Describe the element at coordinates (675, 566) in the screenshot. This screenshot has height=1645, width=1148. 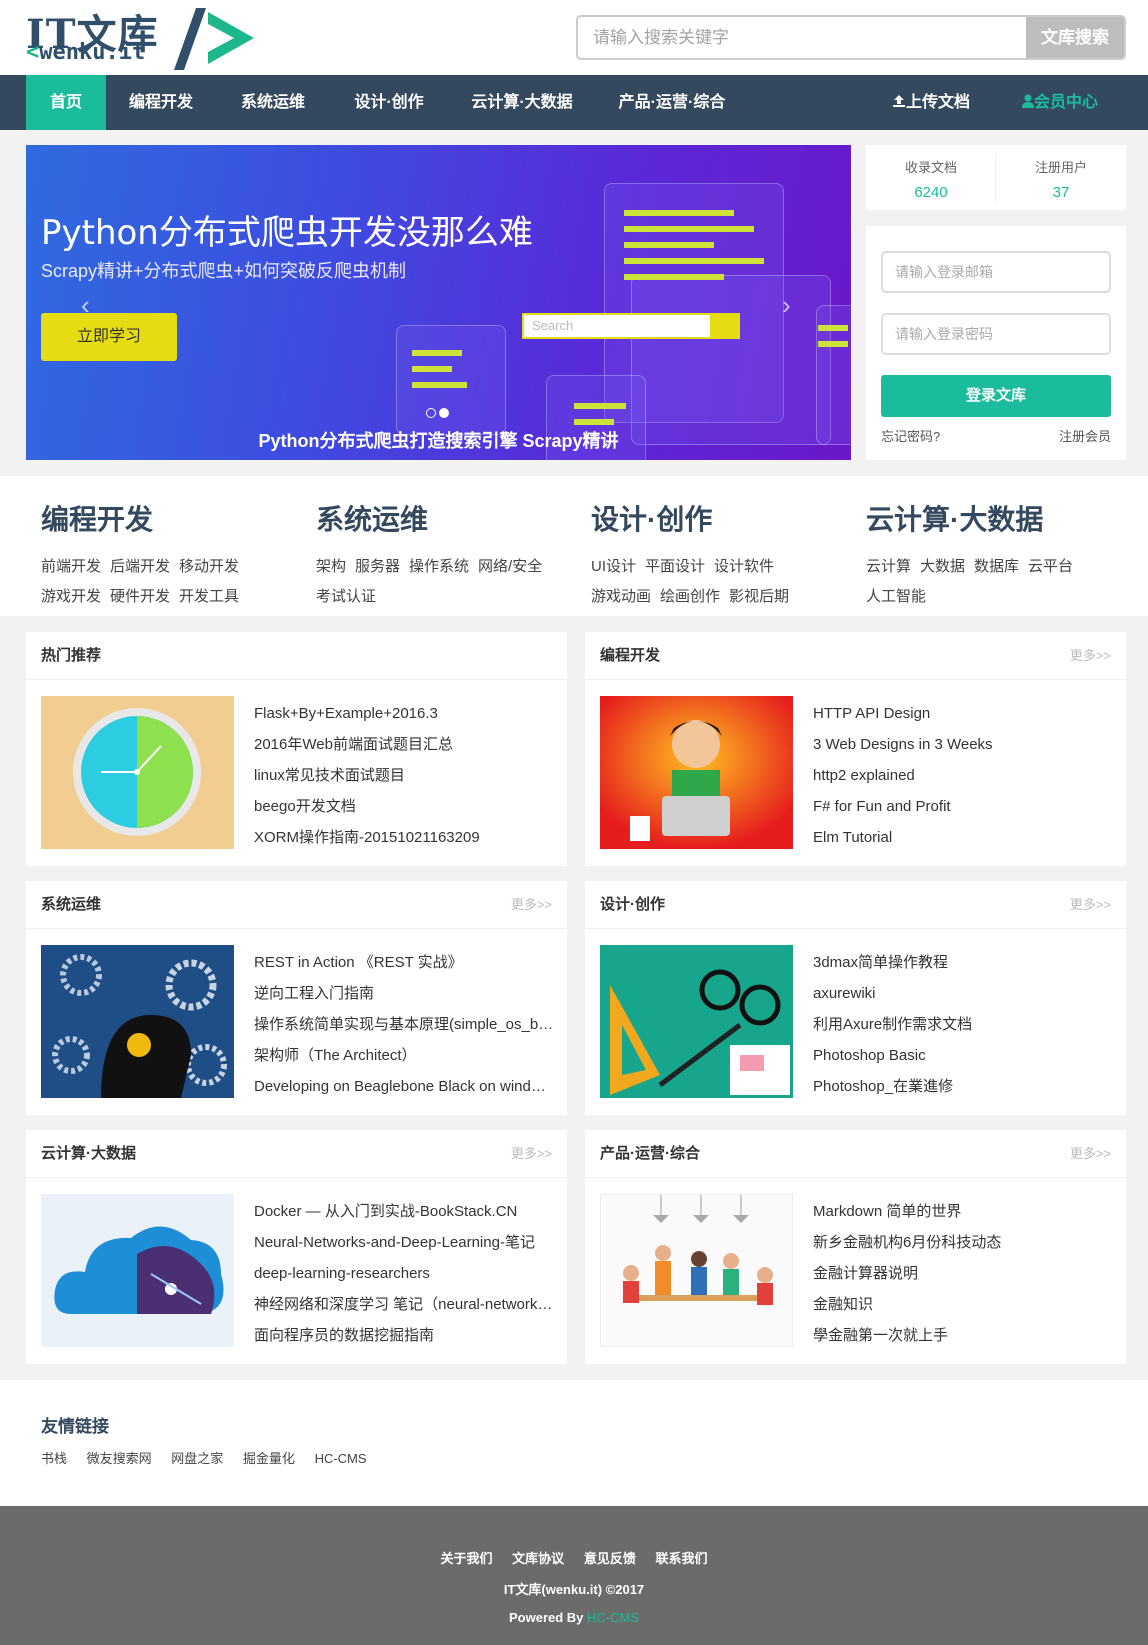
I see `category-link: 平面设计` at that location.